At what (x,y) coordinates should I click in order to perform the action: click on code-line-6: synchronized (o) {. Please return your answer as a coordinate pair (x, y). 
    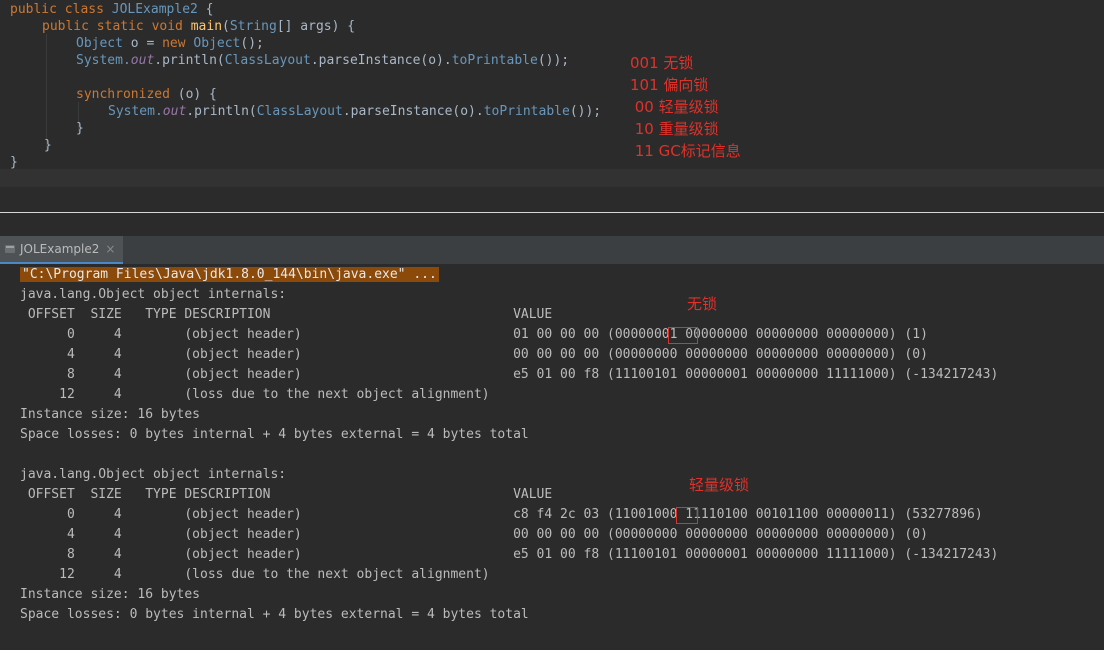
    Looking at the image, I should click on (146, 94).